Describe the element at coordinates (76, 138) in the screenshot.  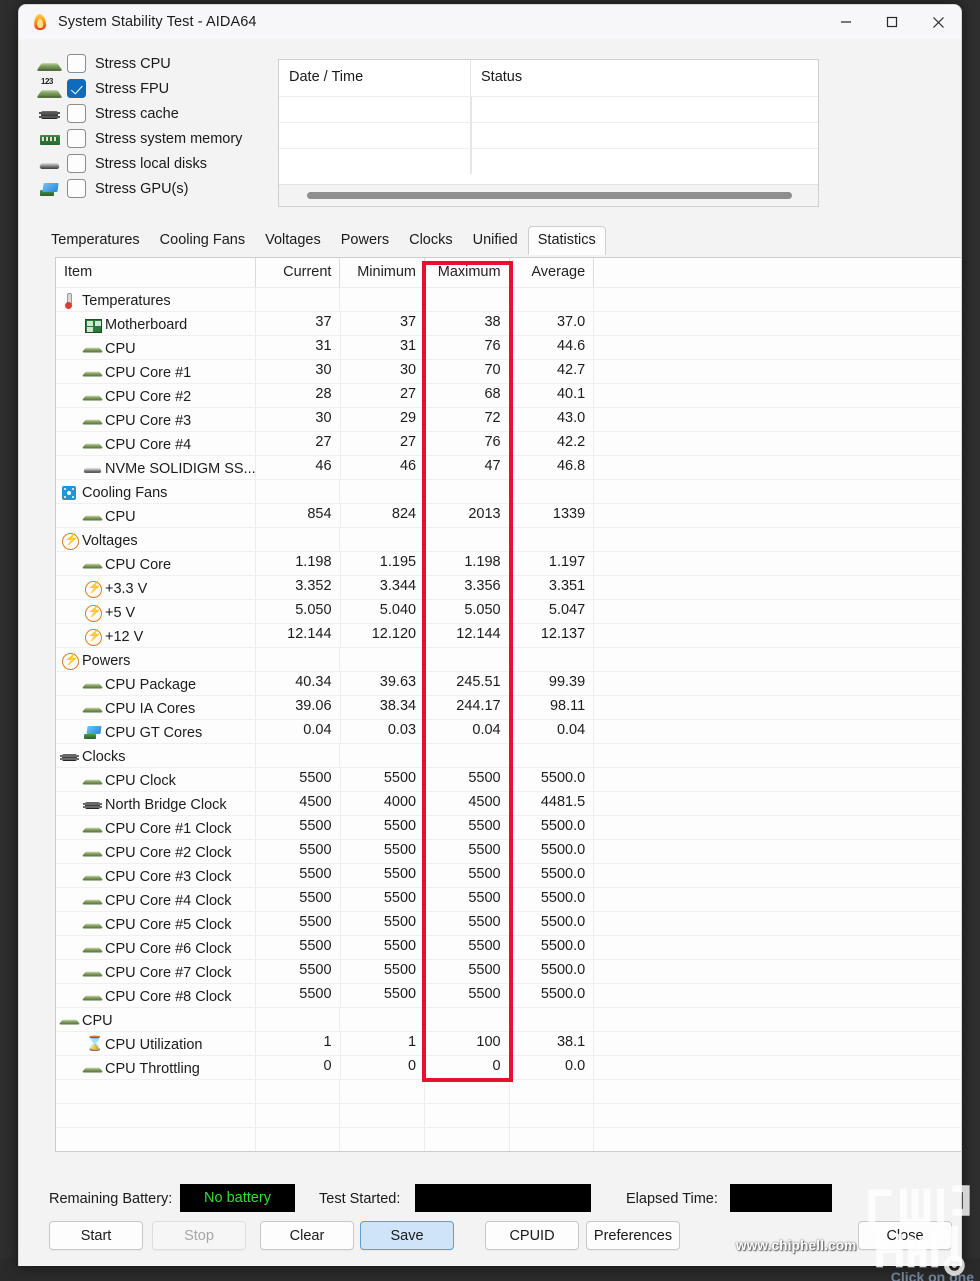
I see `stress-memory-checkbox` at that location.